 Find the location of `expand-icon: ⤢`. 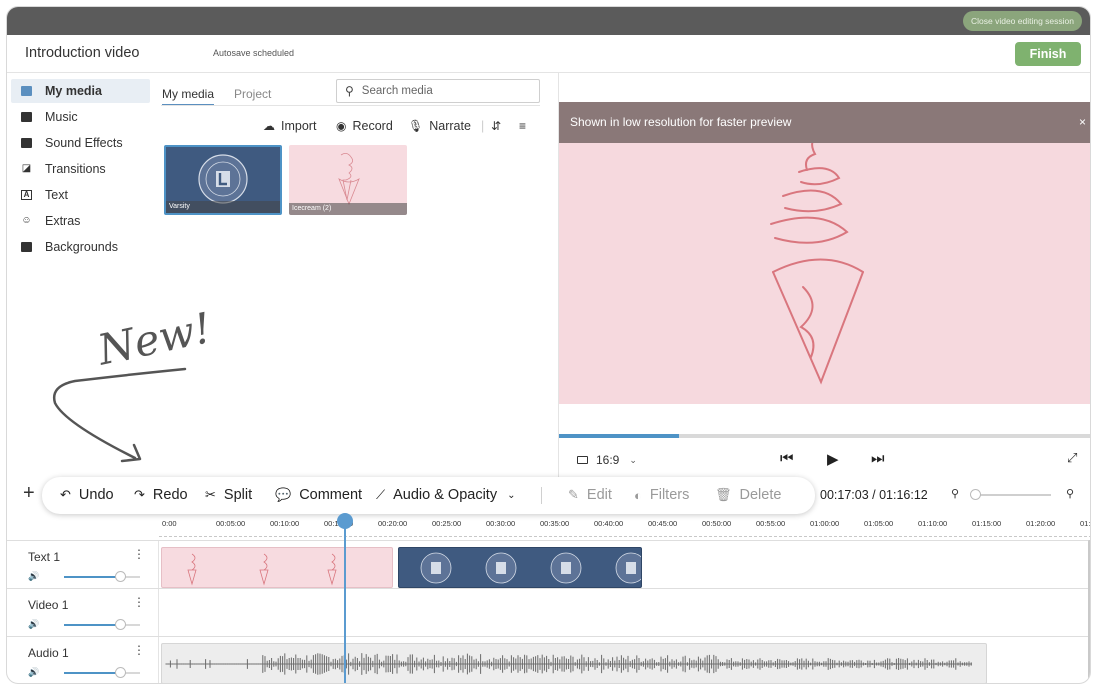

expand-icon: ⤢ is located at coordinates (1072, 457).